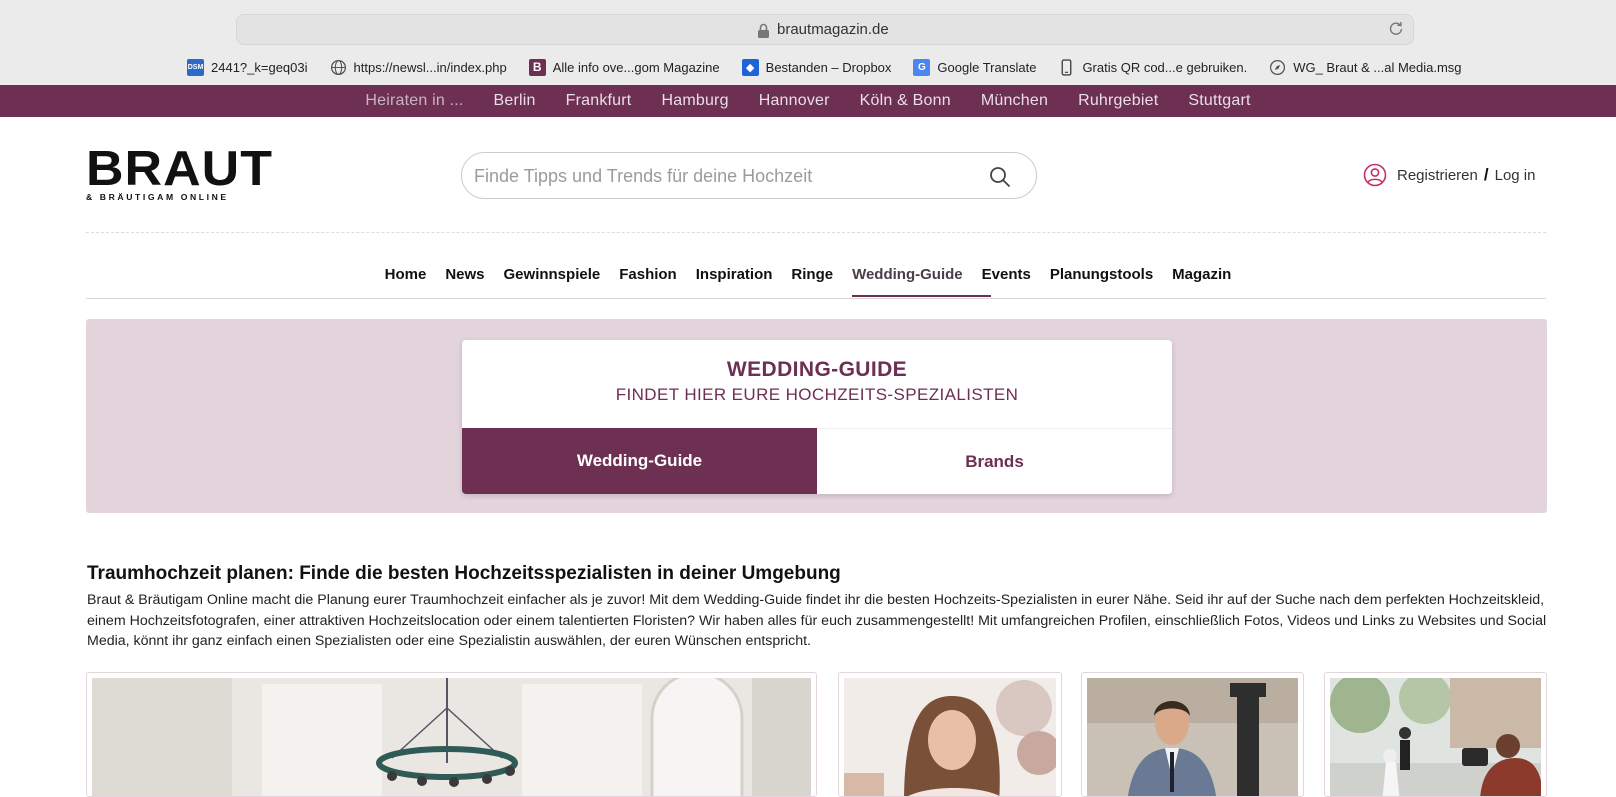  What do you see at coordinates (905, 101) in the screenshot?
I see `city-link-koeln-bonn: Köln & Bonn` at bounding box center [905, 101].